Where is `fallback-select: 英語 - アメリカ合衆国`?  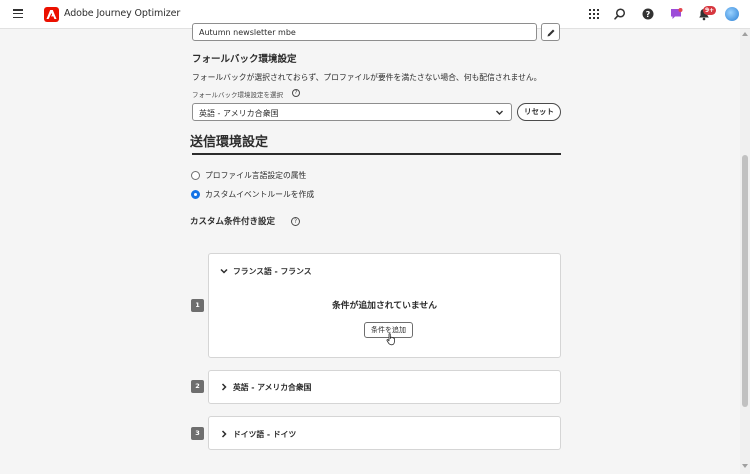
fallback-select: 英語 - アメリカ合衆国 is located at coordinates (352, 112).